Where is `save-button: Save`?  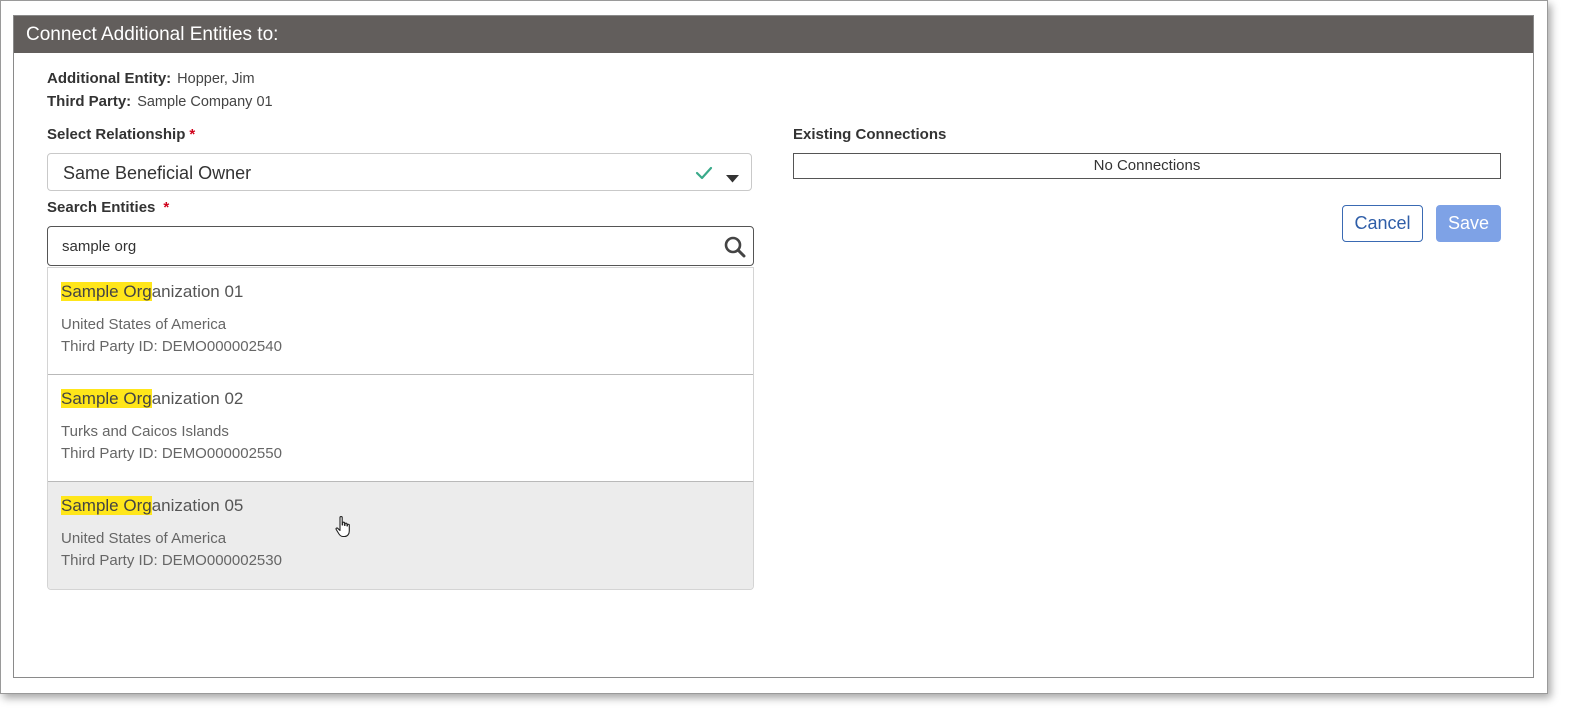 save-button: Save is located at coordinates (1468, 223).